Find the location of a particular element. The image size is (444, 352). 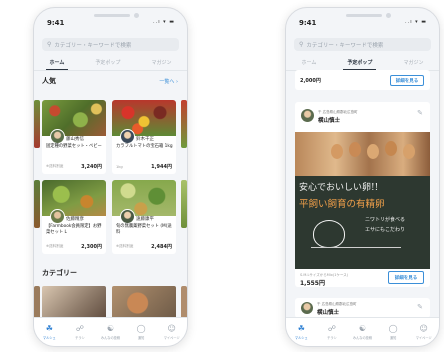

product-name: 【Farmbook会員限定】お野菜セット L is located at coordinates (74, 229).